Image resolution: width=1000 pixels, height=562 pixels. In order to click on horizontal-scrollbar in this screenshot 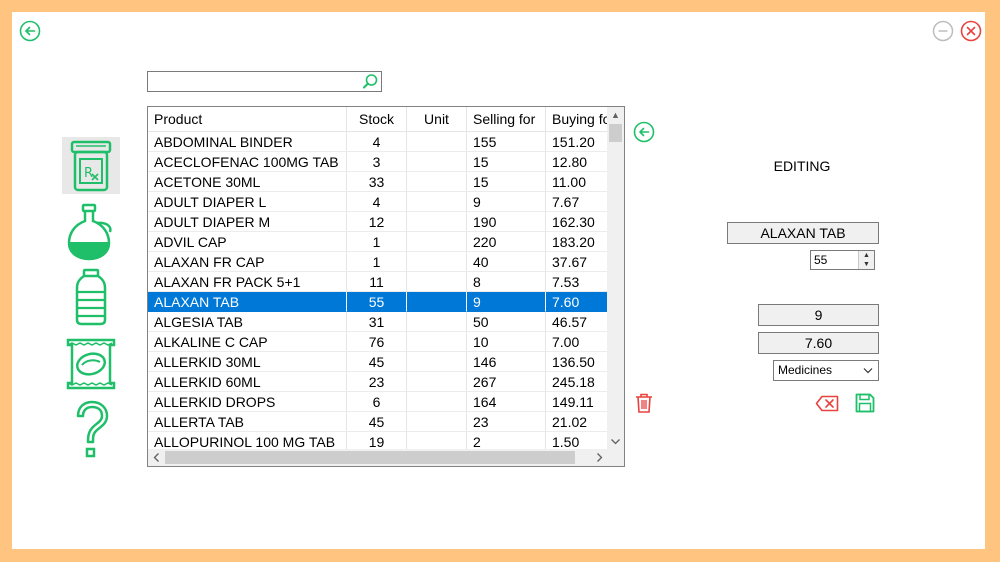, I will do `click(378, 457)`.